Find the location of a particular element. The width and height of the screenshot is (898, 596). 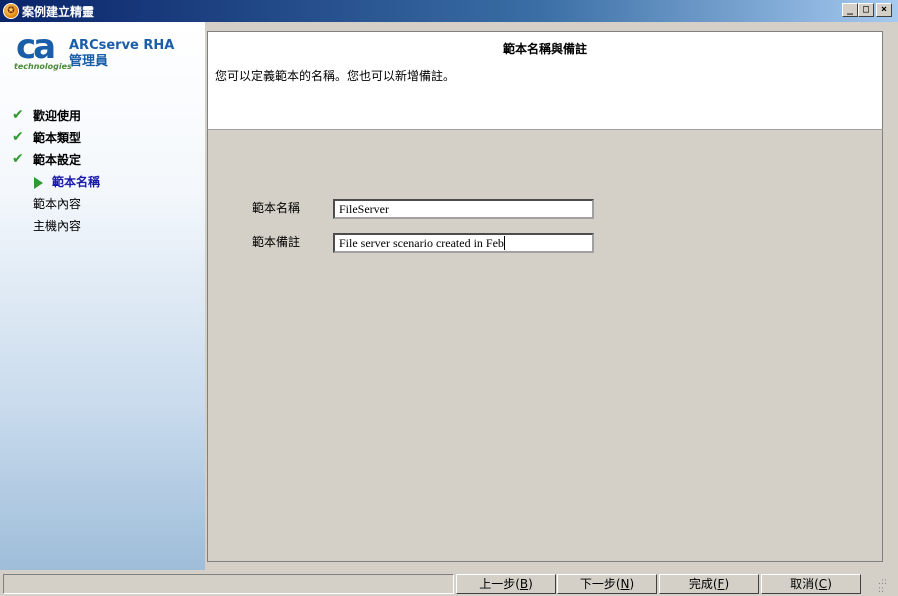

close-button: × is located at coordinates (884, 10).